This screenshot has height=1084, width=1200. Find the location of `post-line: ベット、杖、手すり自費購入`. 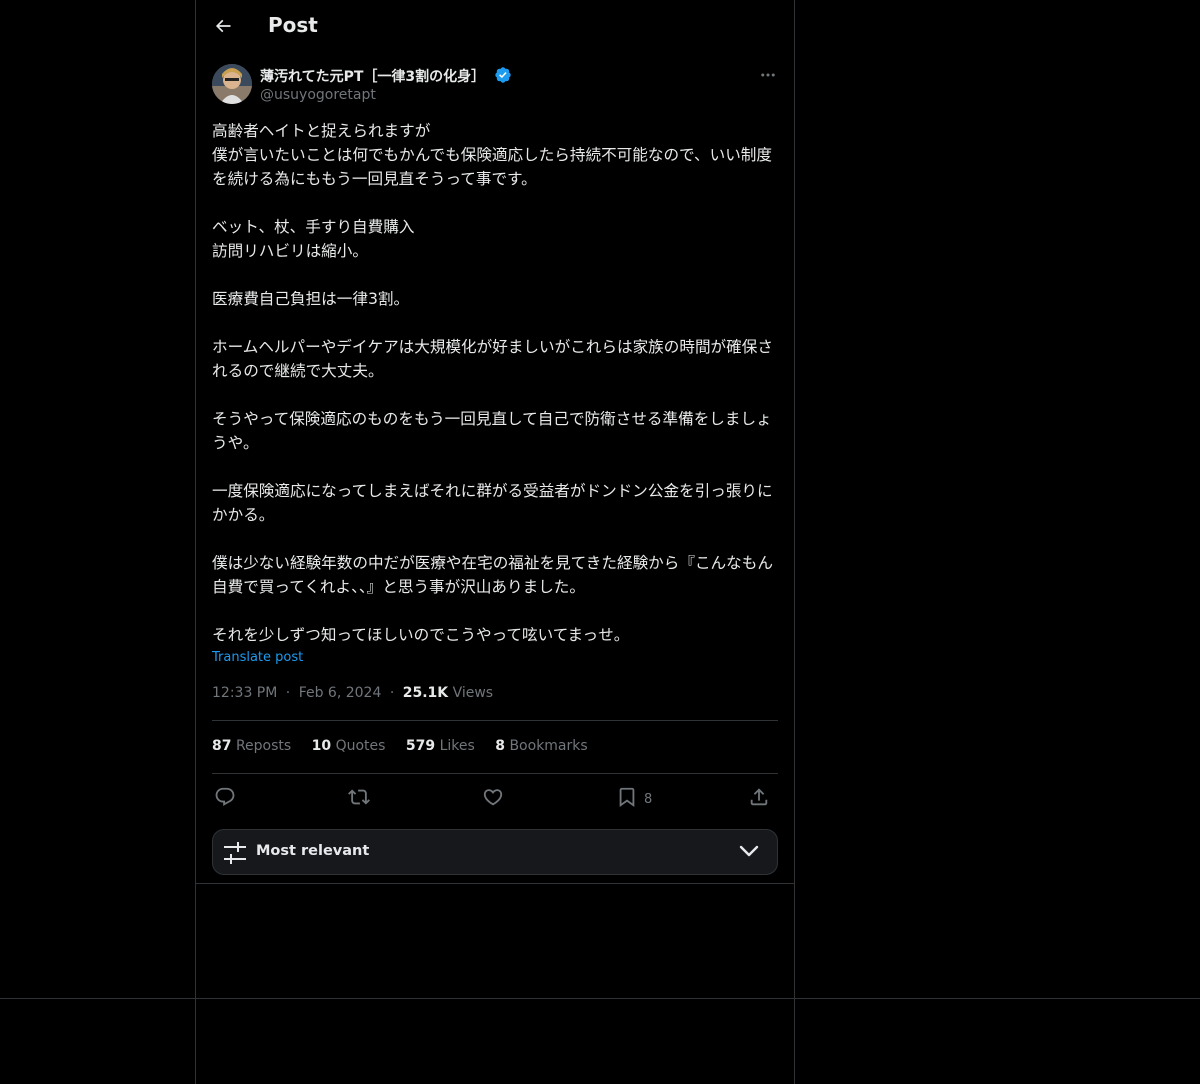

post-line: ベット、杖、手すり自費購入 is located at coordinates (313, 227).